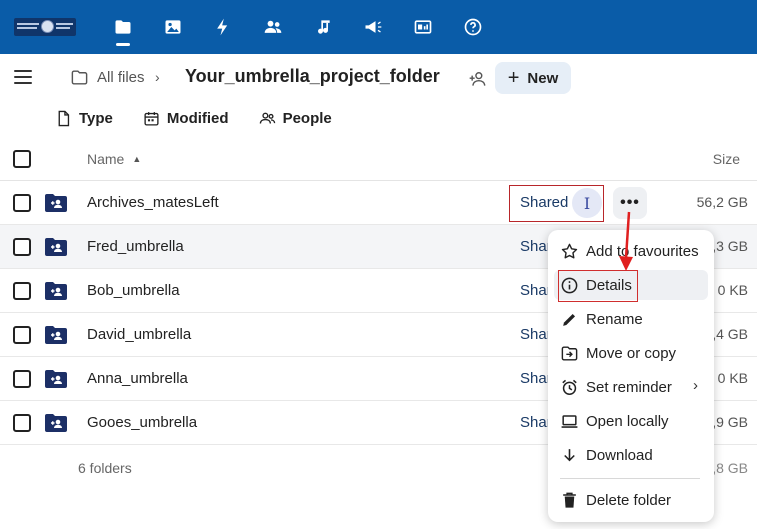 The height and width of the screenshot is (529, 757). Describe the element at coordinates (695, 385) in the screenshot. I see `chevron-right-icon: ›` at that location.